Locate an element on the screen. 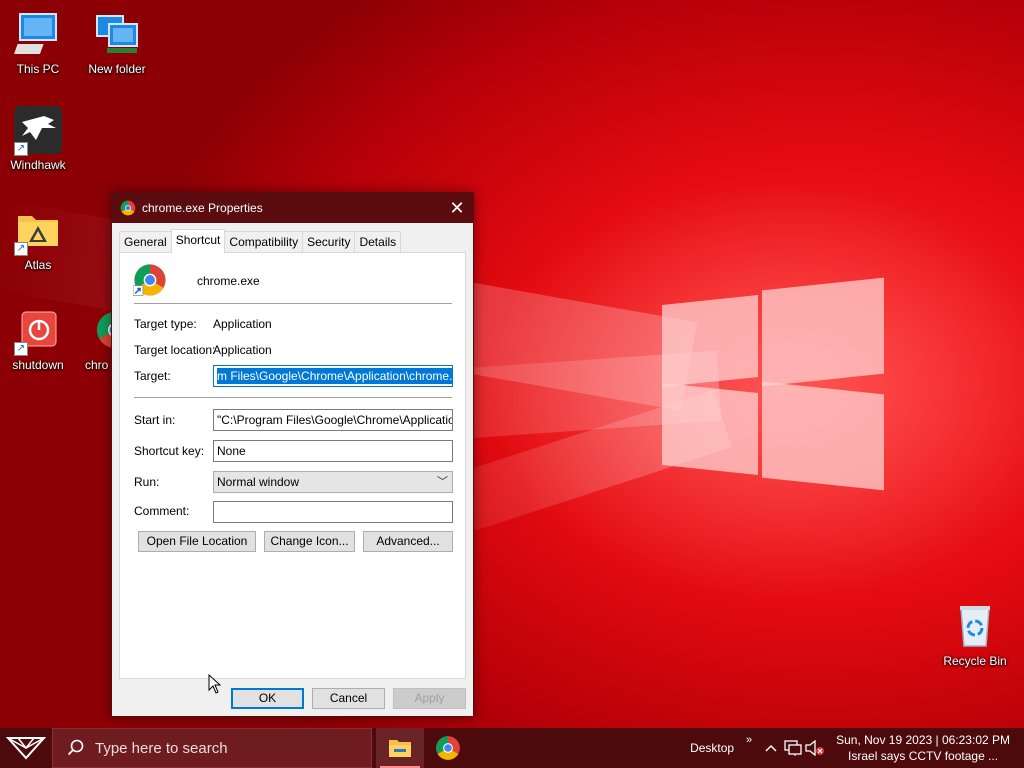  mouse-cursor-icon is located at coordinates (215, 684).